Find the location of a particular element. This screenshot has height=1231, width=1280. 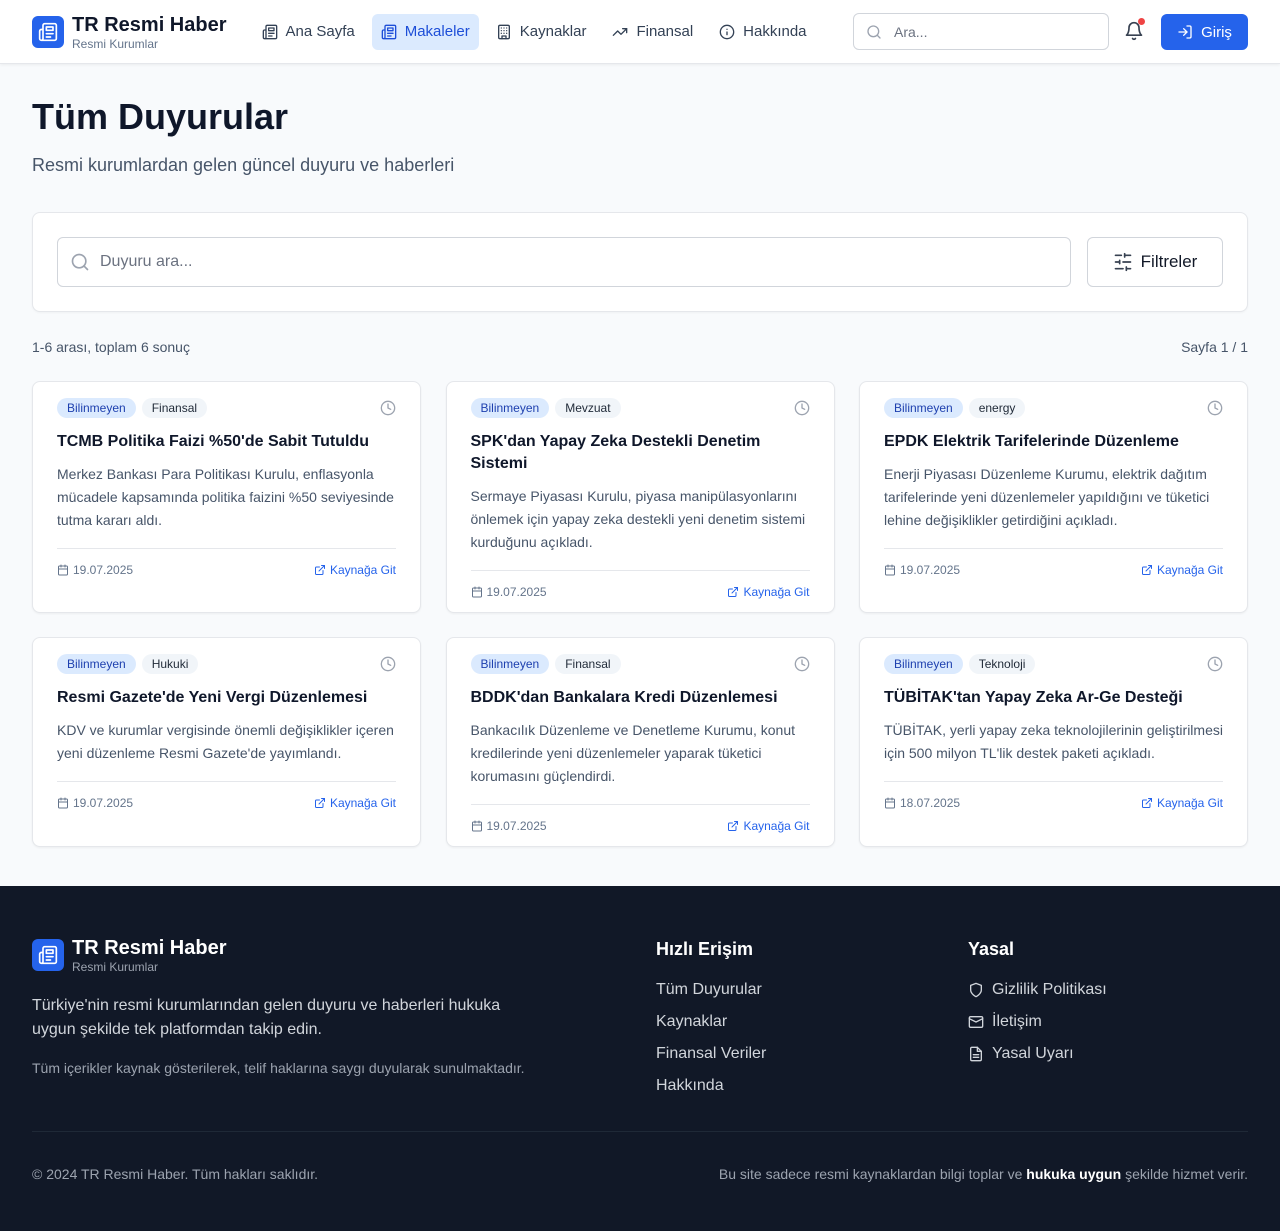

results-summary-row: 1-6 arası, toplam 6 sonuç Sayfa 1 / 1 is located at coordinates (640, 347).